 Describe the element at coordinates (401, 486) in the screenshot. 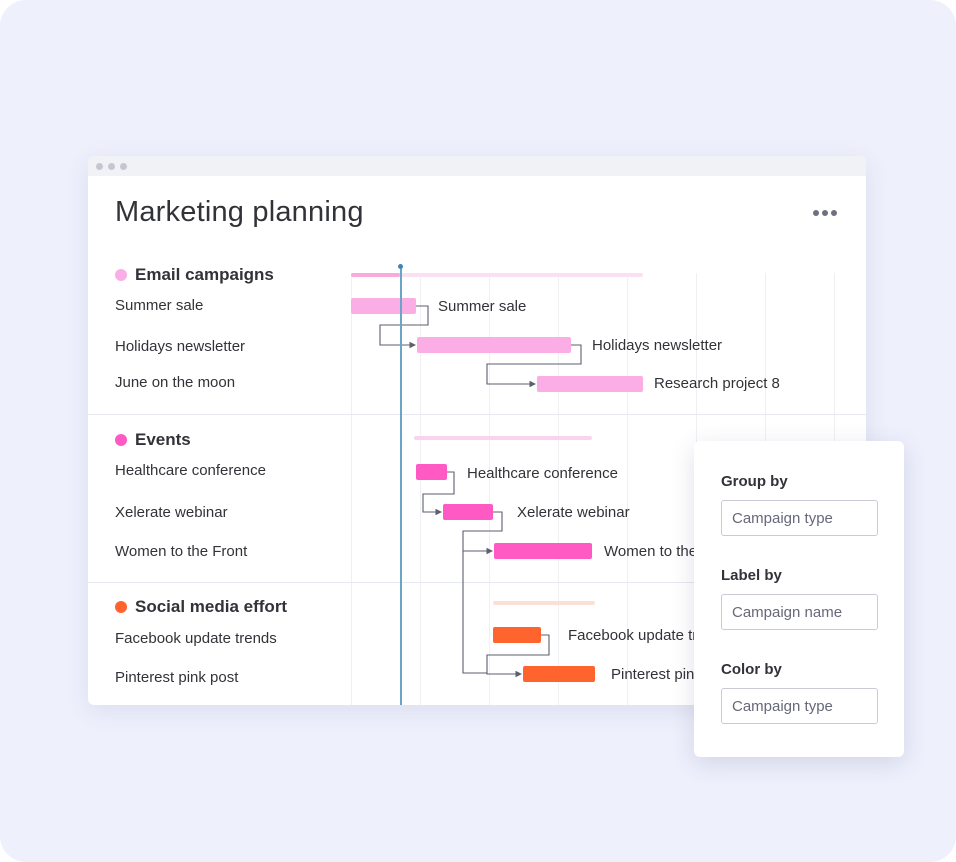

I see `today-line` at that location.